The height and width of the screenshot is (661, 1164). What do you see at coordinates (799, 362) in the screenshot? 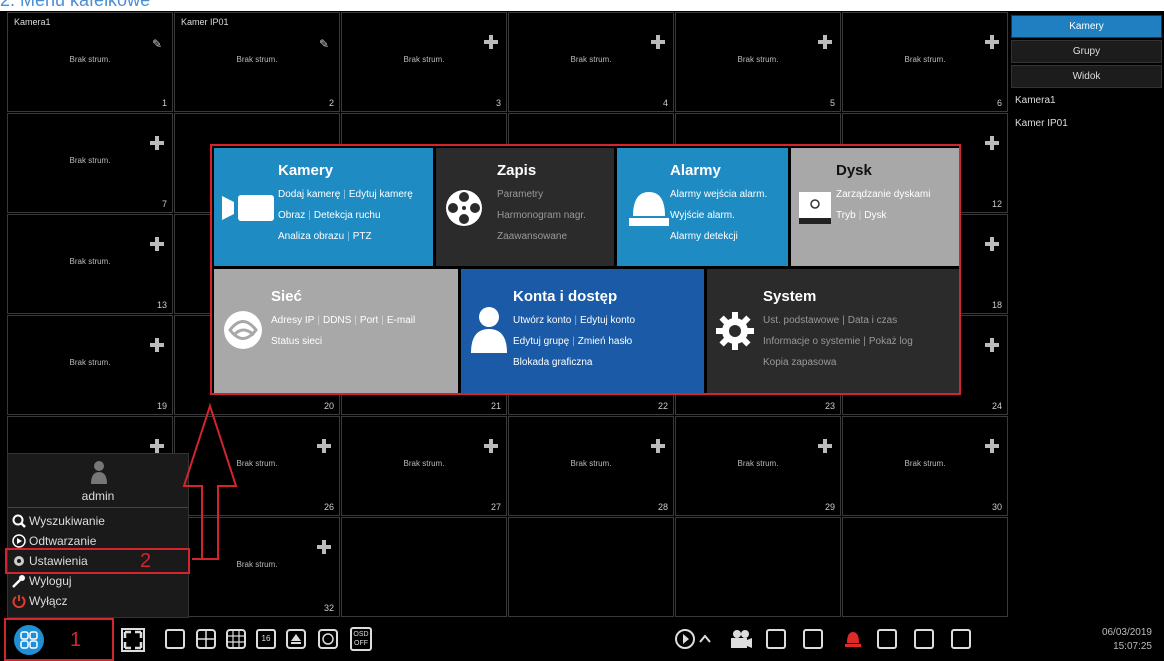
I see `link-backup: Kopia zapasowa` at bounding box center [799, 362].